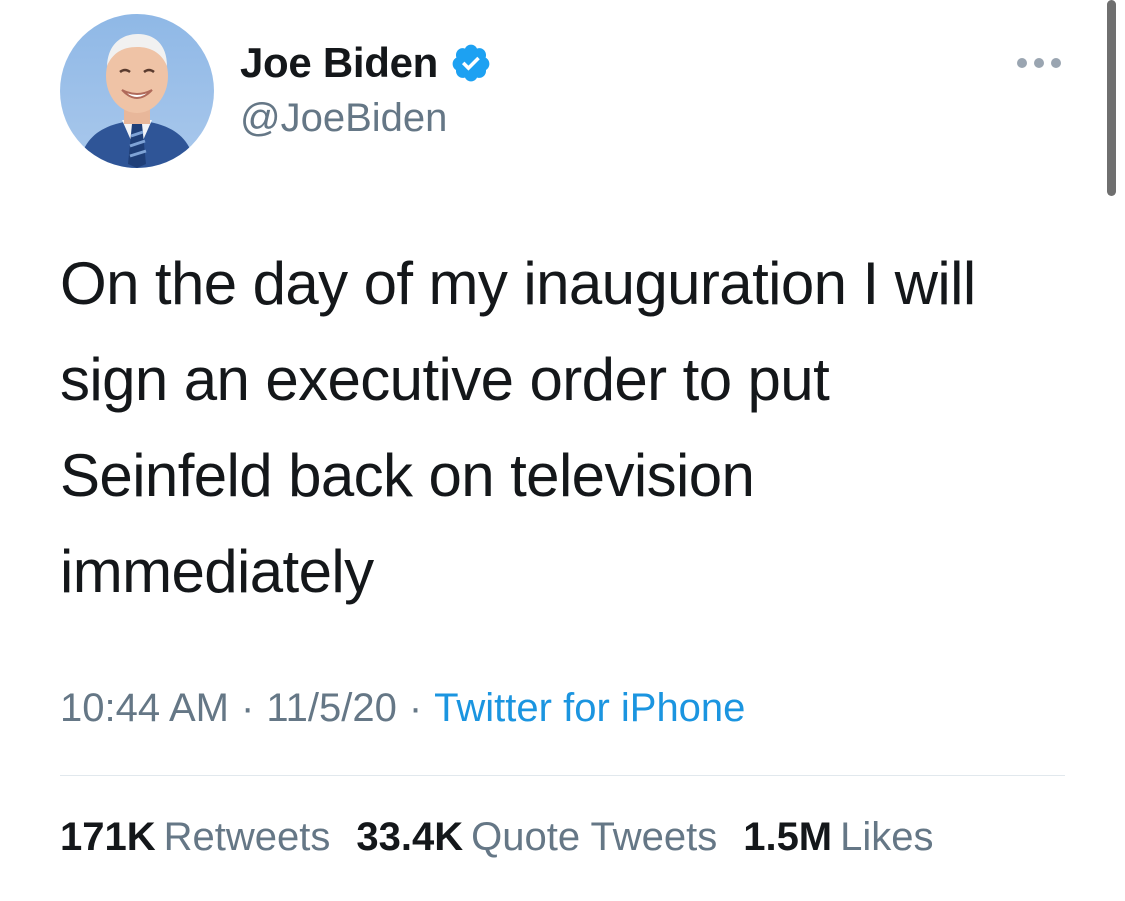 This screenshot has height=901, width=1125. Describe the element at coordinates (366, 118) in the screenshot. I see `user-handle: @JoeBiden` at that location.